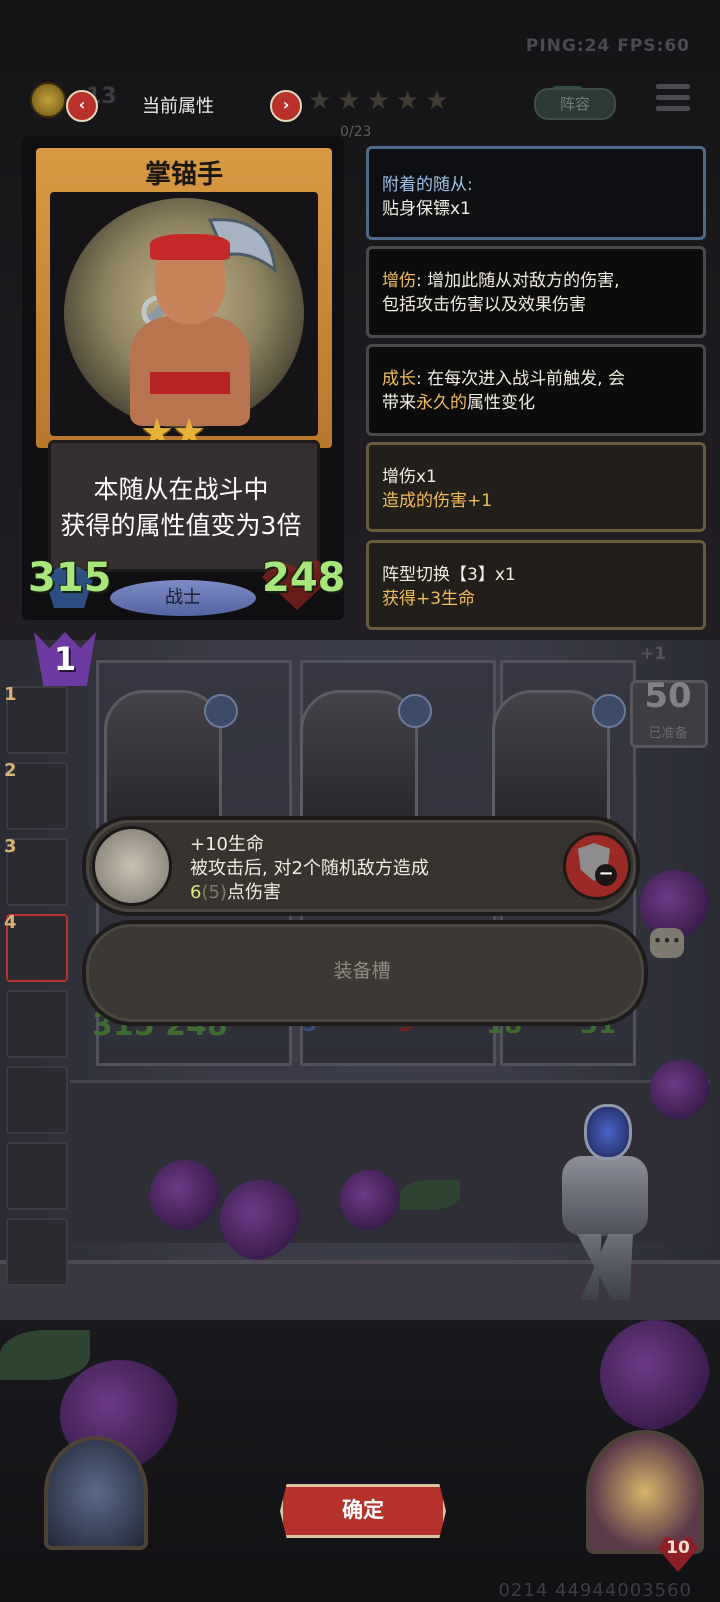 The width and height of the screenshot is (720, 1602). I want to click on roster-slot-number: 1, so click(10, 694).